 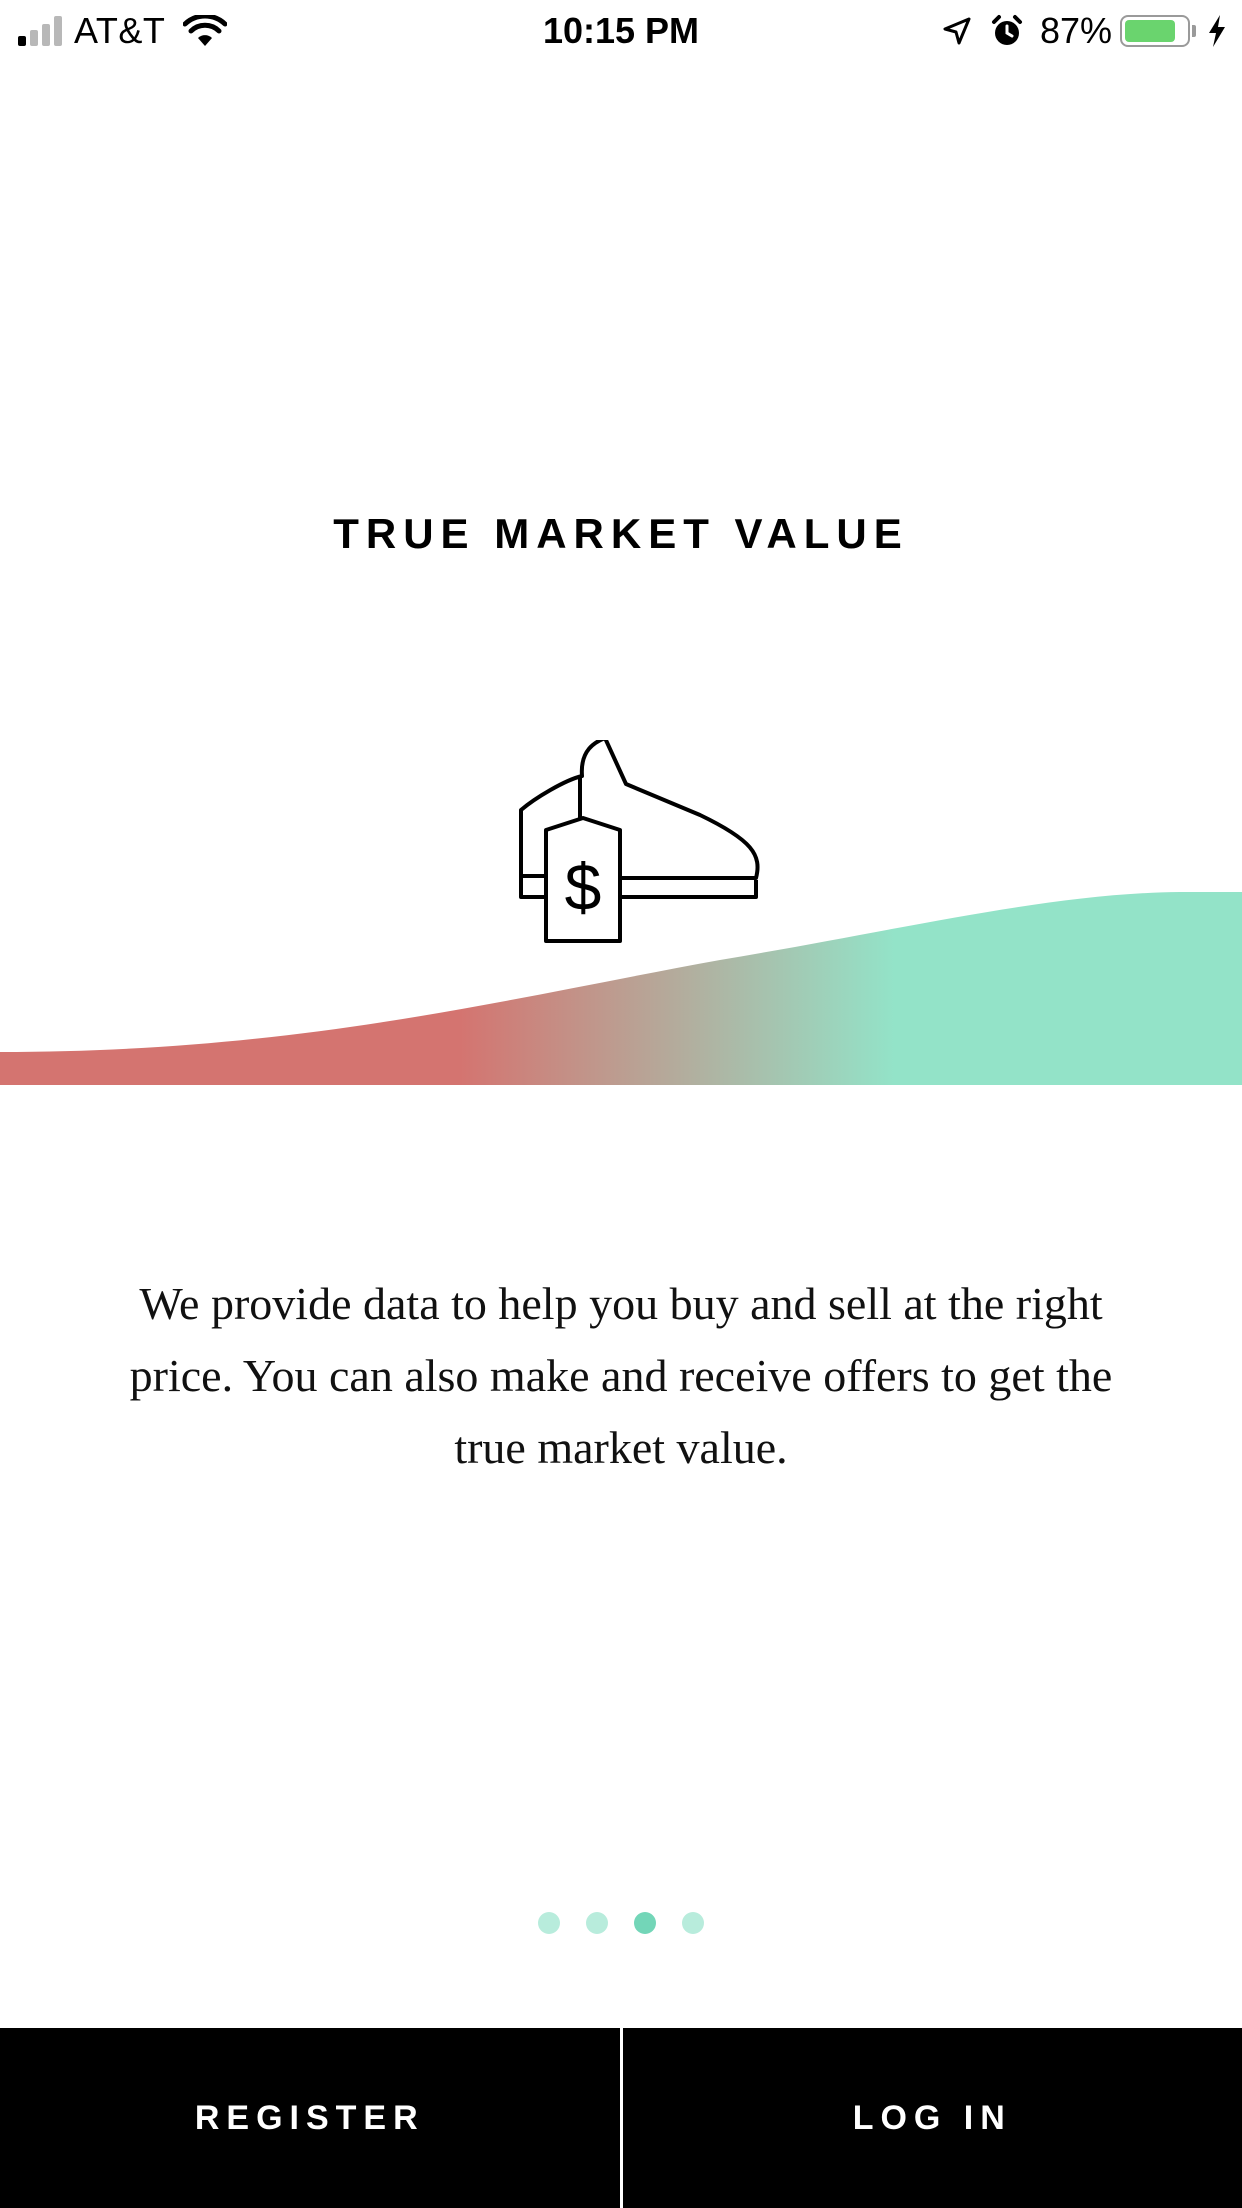 What do you see at coordinates (583, 887) in the screenshot?
I see `price-symbol: $` at bounding box center [583, 887].